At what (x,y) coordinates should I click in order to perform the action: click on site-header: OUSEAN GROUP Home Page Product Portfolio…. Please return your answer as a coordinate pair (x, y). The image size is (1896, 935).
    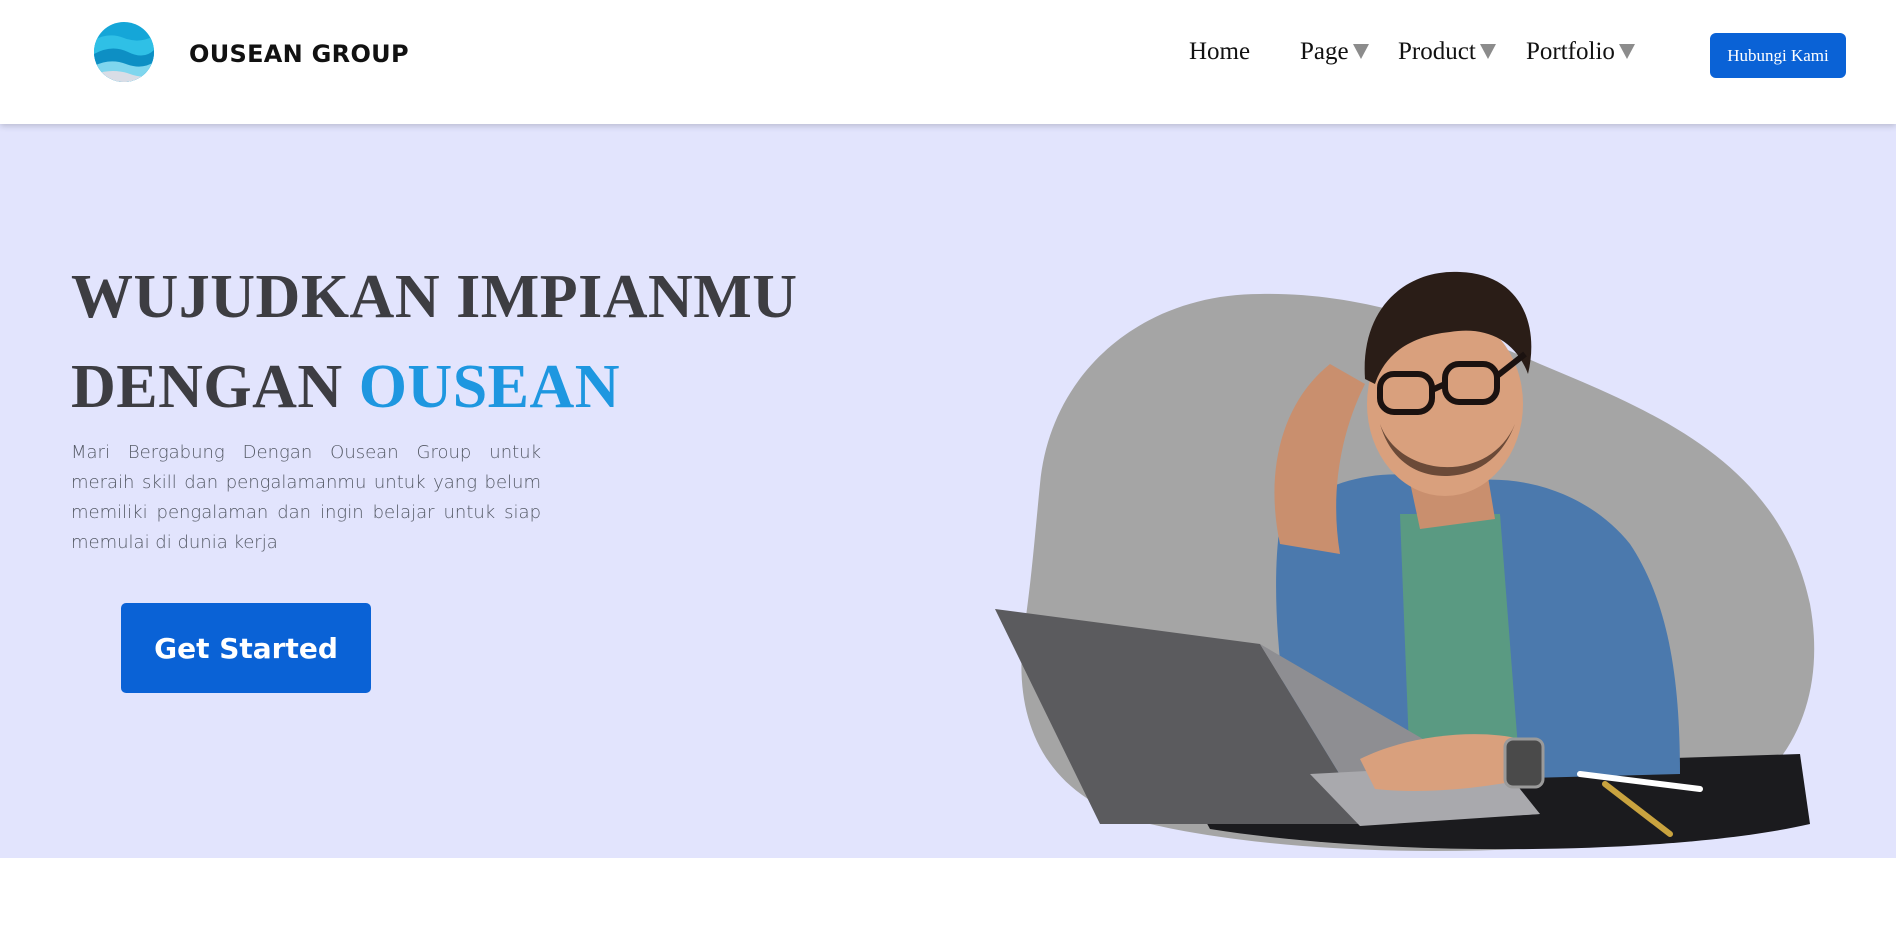
    Looking at the image, I should click on (948, 62).